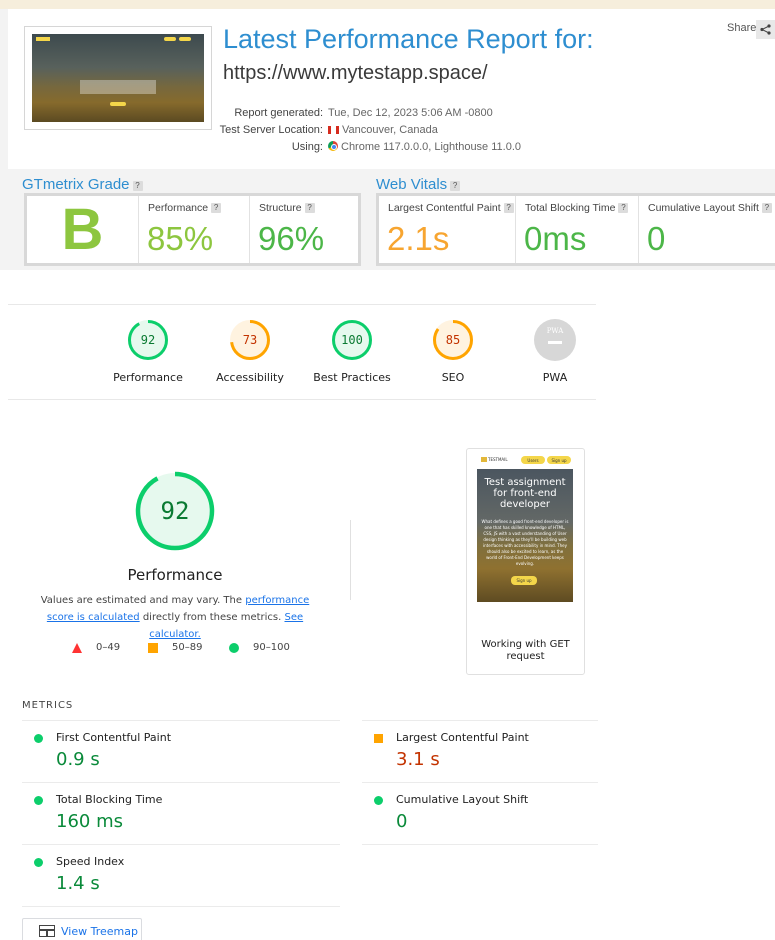 This screenshot has width=775, height=940. I want to click on logo-icon, so click(484, 459).